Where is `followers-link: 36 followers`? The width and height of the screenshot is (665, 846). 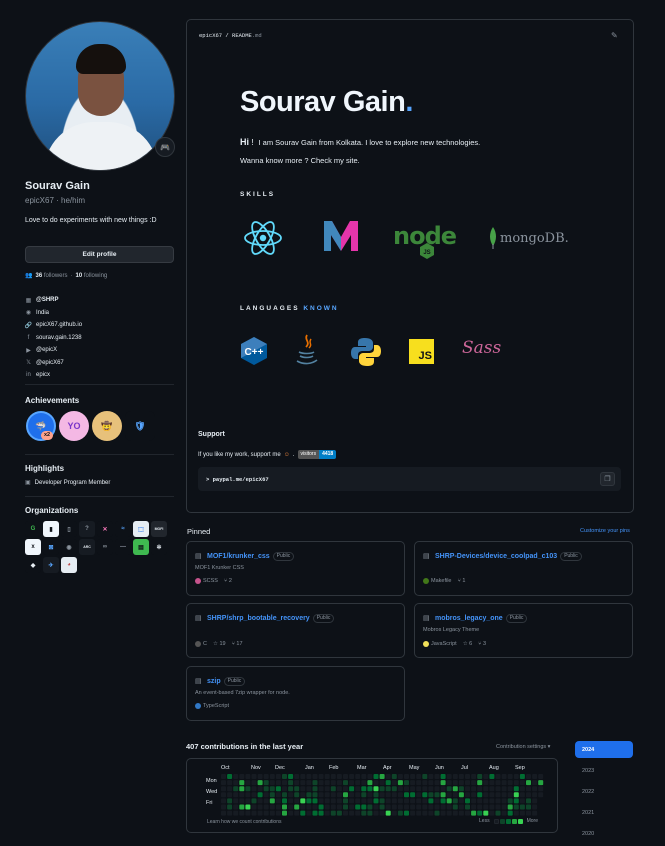 followers-link: 36 followers is located at coordinates (51, 276).